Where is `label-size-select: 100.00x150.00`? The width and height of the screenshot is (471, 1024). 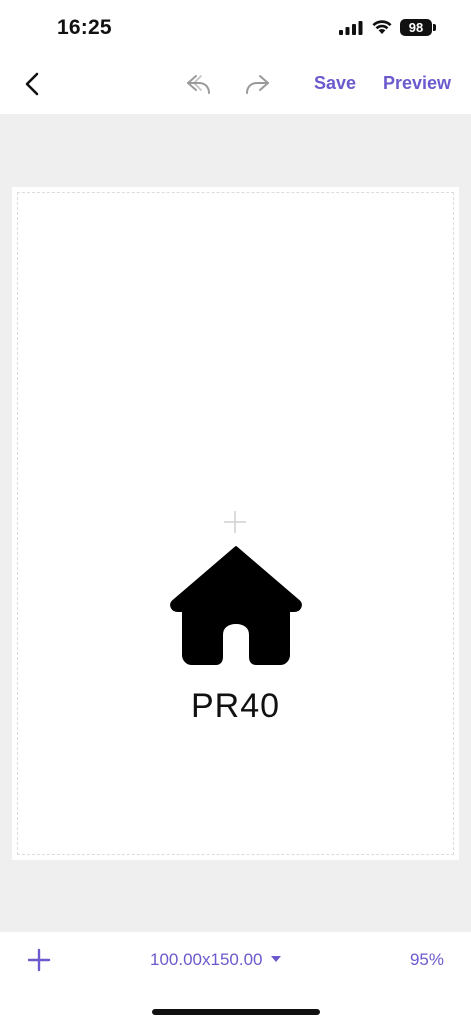
label-size-select: 100.00x150.00 is located at coordinates (215, 960).